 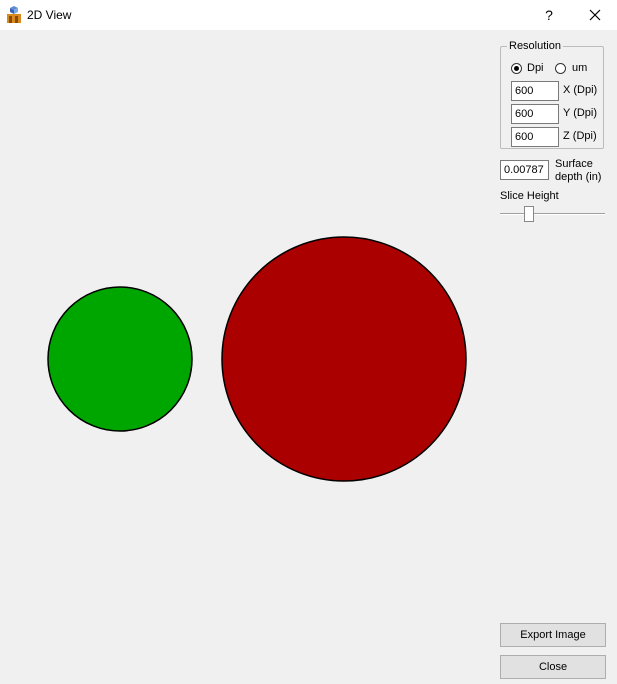 I want to click on surface-depth-label-line1: Surface, so click(x=574, y=164).